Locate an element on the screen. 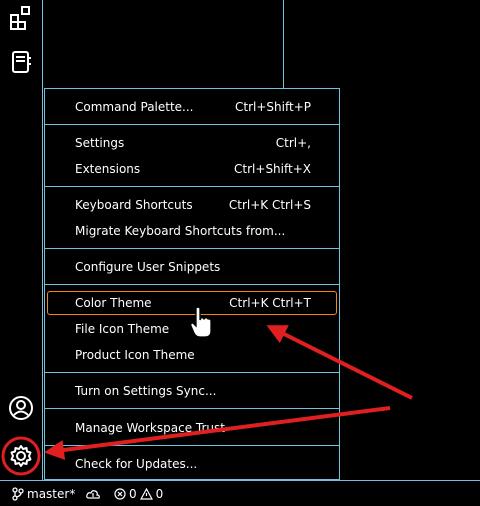 The image size is (480, 506). menu-item-keyboard-shortcuts: Keyboard Shortcuts Ctrl+K Ctrl+S is located at coordinates (192, 205).